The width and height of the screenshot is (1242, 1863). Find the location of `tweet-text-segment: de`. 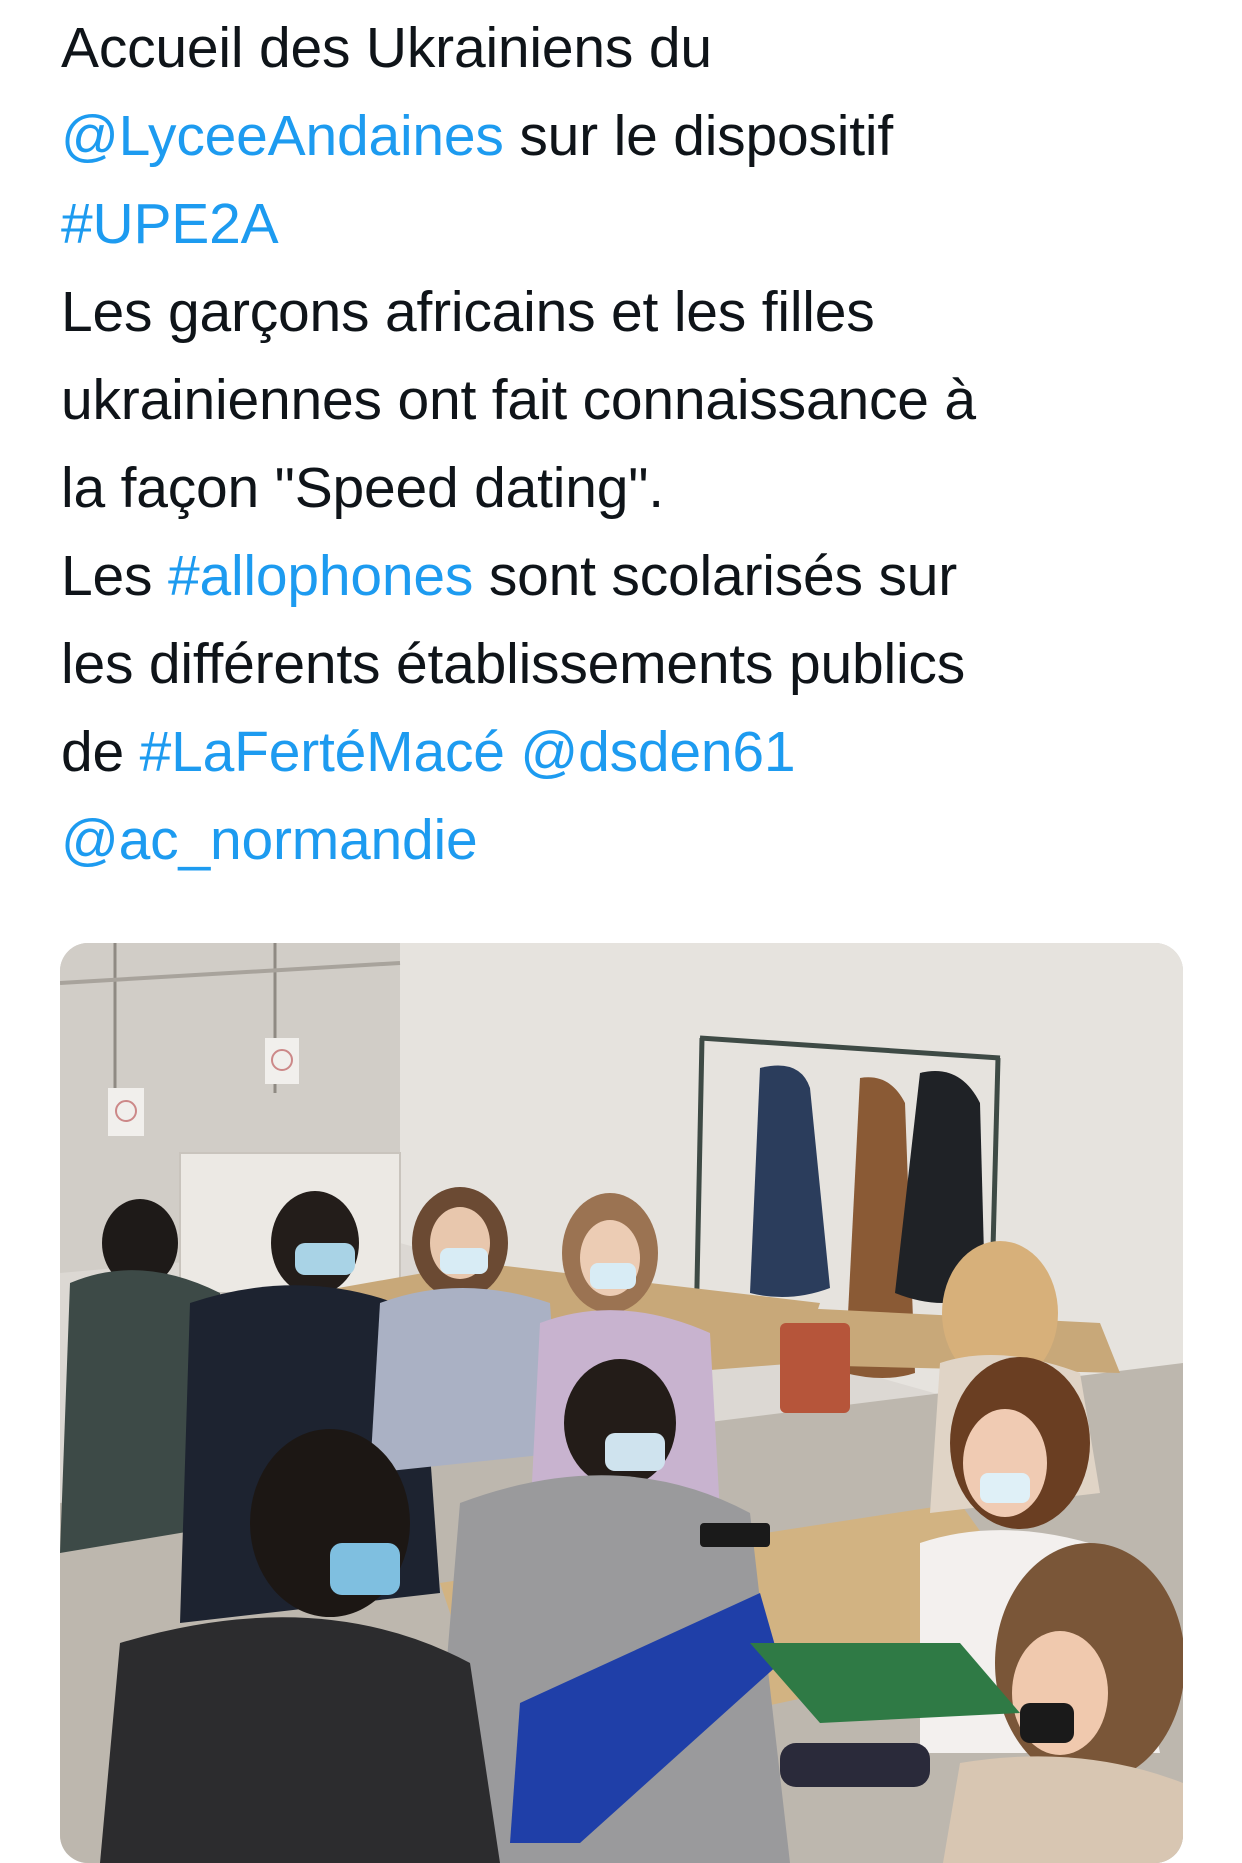

tweet-text-segment: de is located at coordinates (100, 752).